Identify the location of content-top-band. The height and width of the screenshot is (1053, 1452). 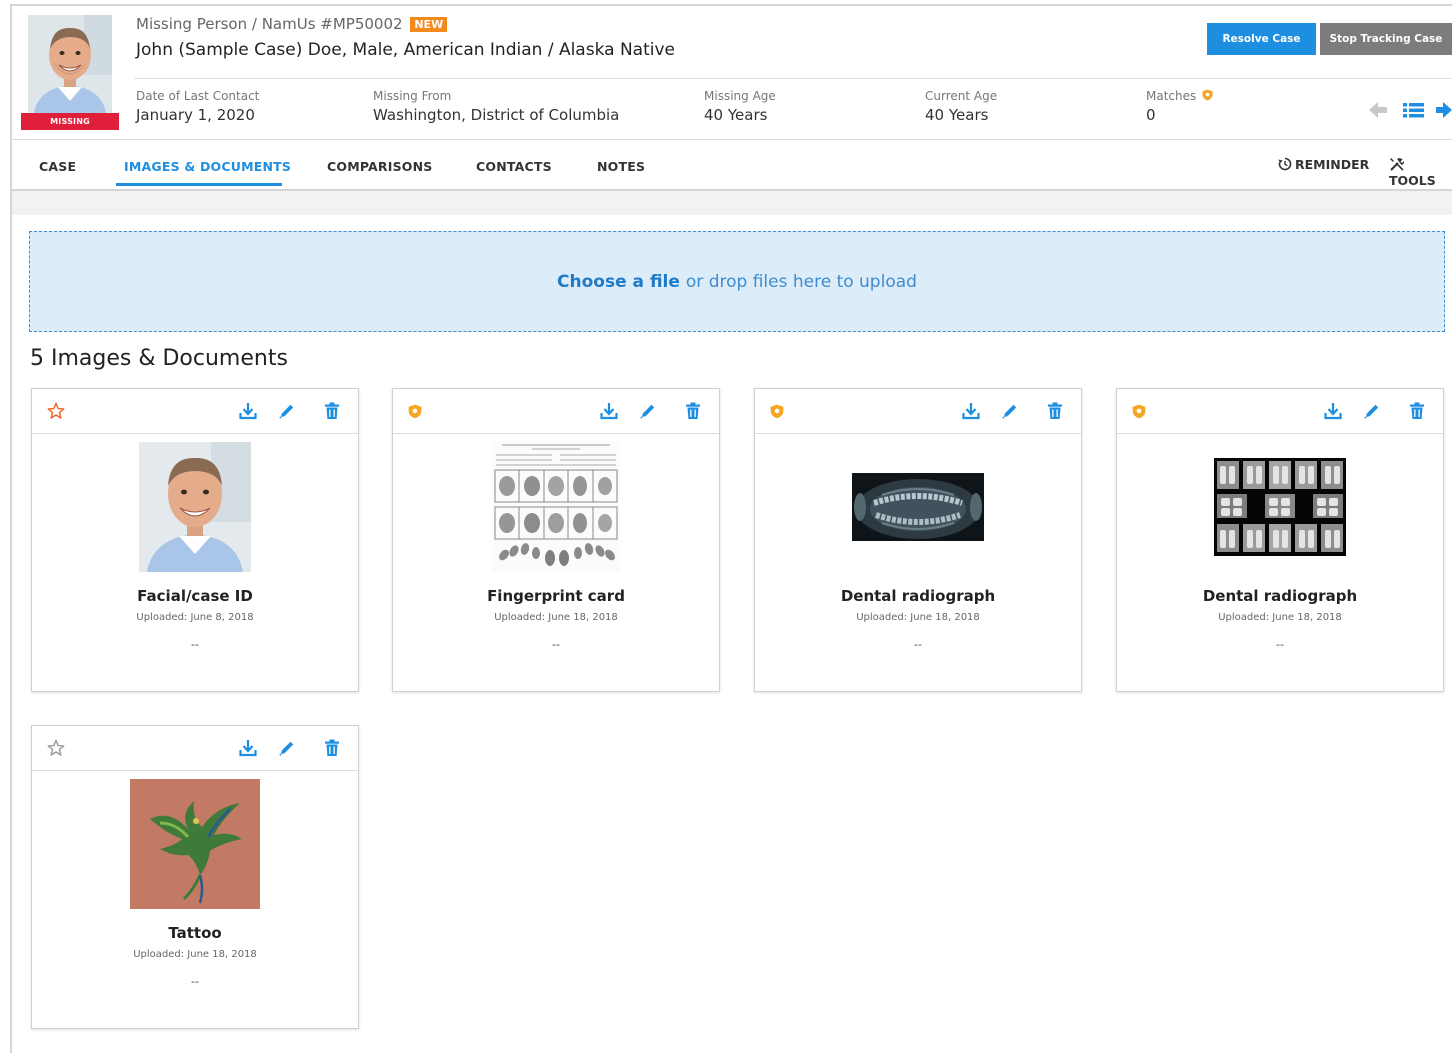
(732, 203).